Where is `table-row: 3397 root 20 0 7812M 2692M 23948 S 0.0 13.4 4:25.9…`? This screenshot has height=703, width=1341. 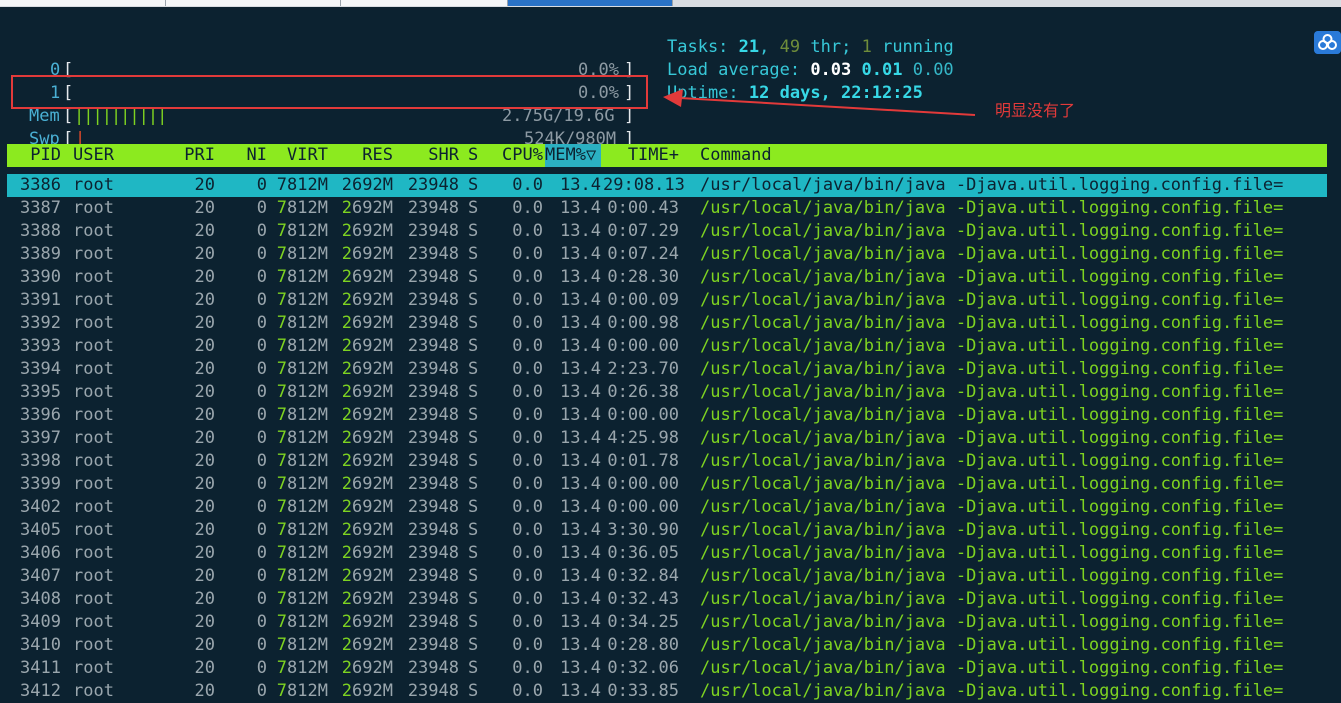 table-row: 3397 root 20 0 7812M 2692M 23948 S 0.0 13.4 4:25.9… is located at coordinates (667, 438).